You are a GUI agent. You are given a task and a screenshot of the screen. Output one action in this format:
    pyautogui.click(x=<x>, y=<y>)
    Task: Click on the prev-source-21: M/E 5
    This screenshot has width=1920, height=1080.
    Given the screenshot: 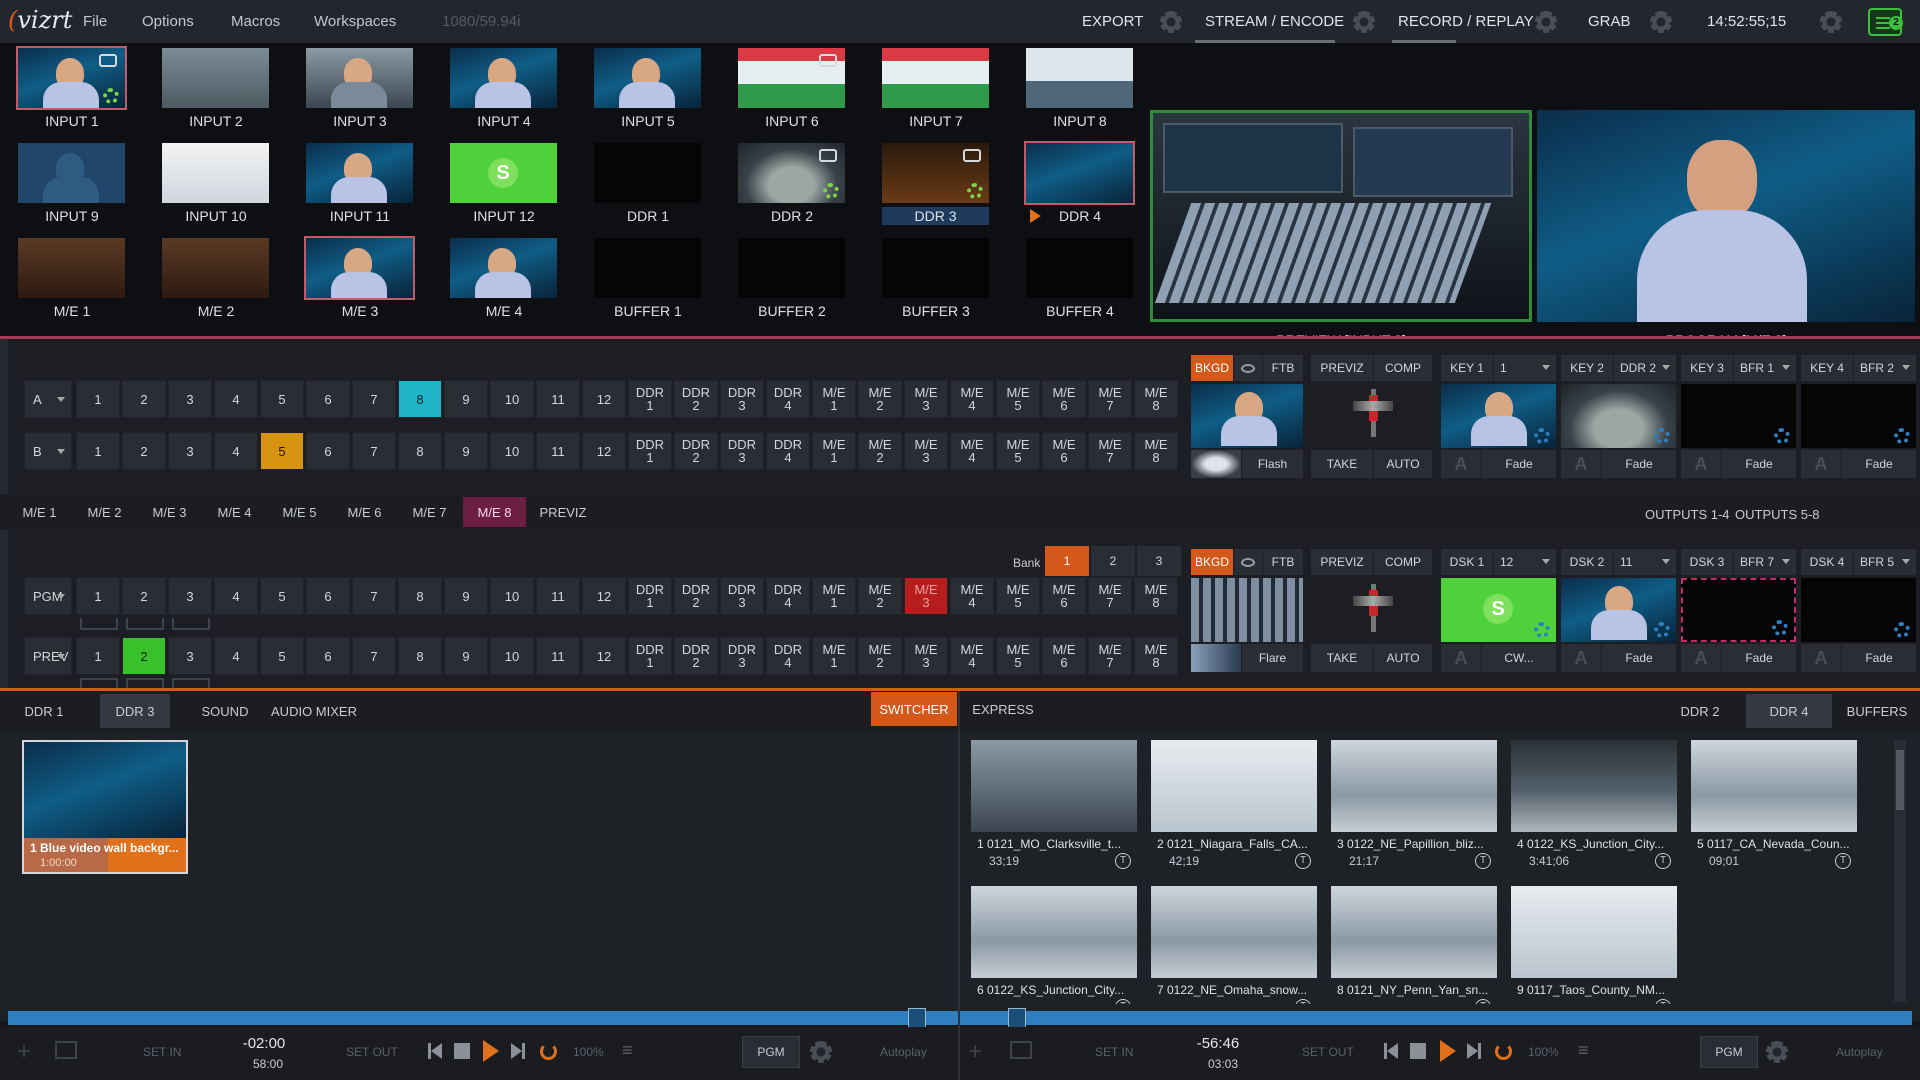 What is the action you would take?
    pyautogui.click(x=1018, y=656)
    